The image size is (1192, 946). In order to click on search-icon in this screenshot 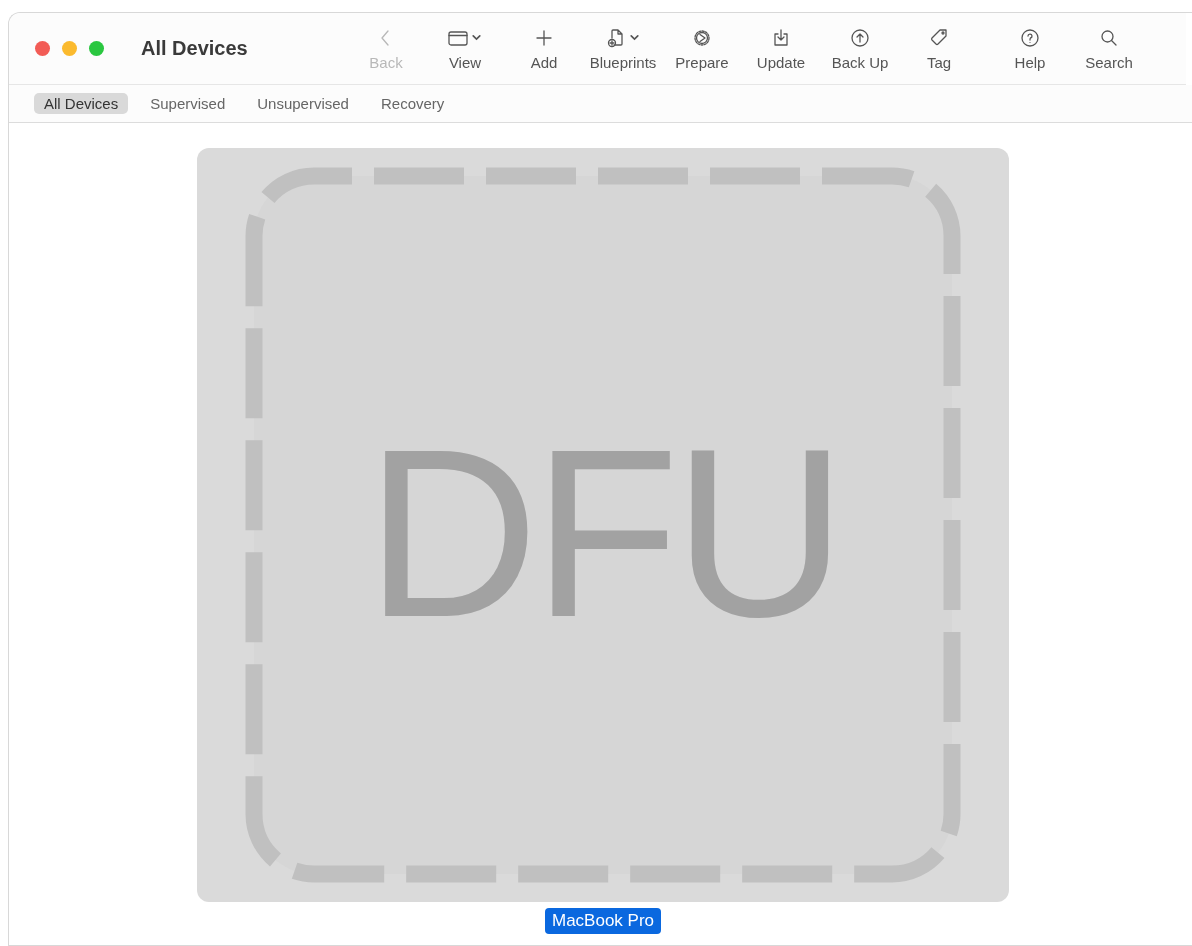, I will do `click(1109, 37)`.